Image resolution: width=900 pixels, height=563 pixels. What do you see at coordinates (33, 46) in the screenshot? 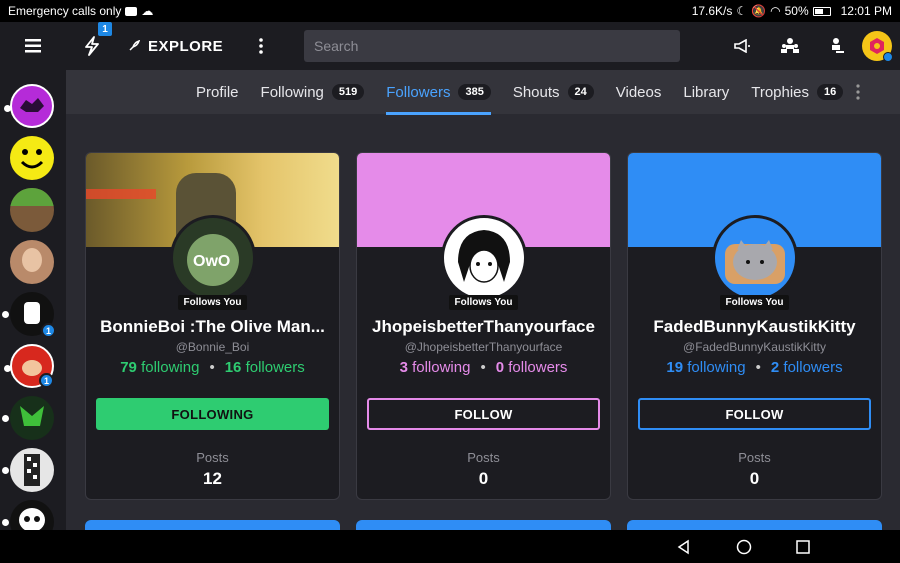
I see `hamburger-menu-button` at bounding box center [33, 46].